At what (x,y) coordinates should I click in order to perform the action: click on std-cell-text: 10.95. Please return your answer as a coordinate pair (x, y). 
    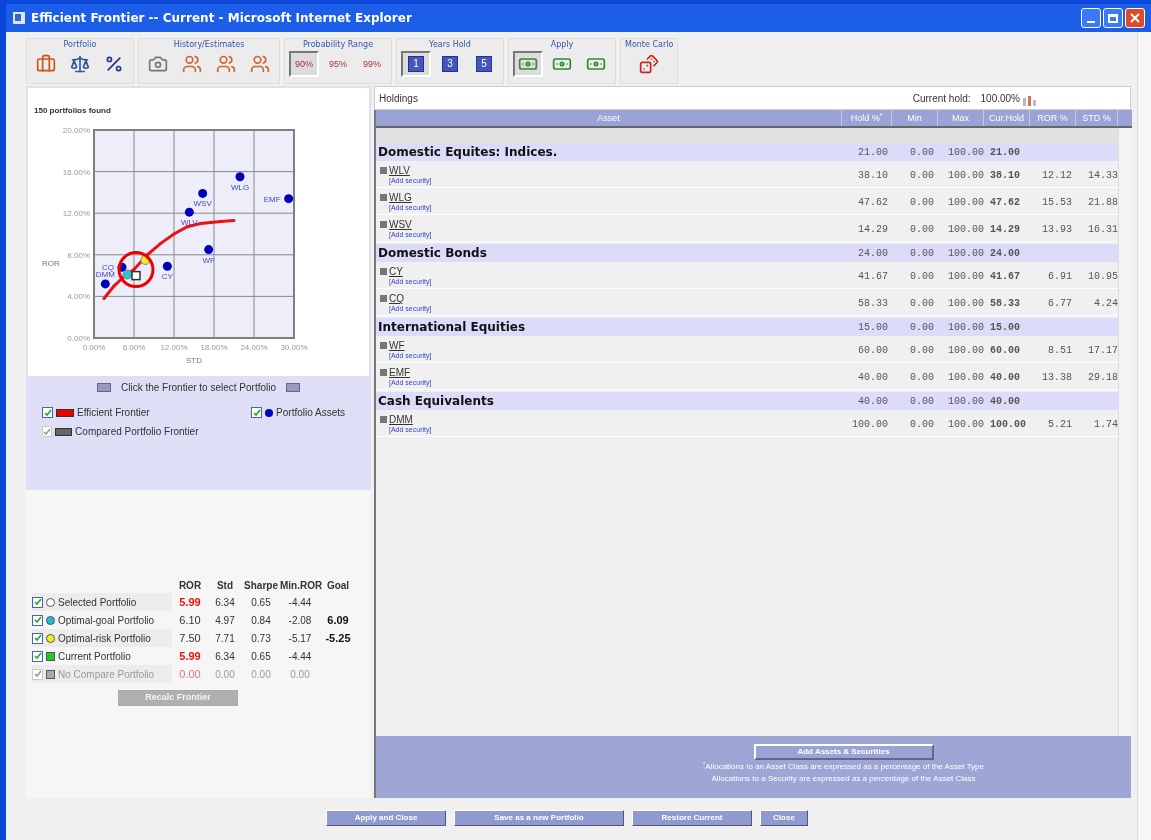
    Looking at the image, I should click on (1102, 276).